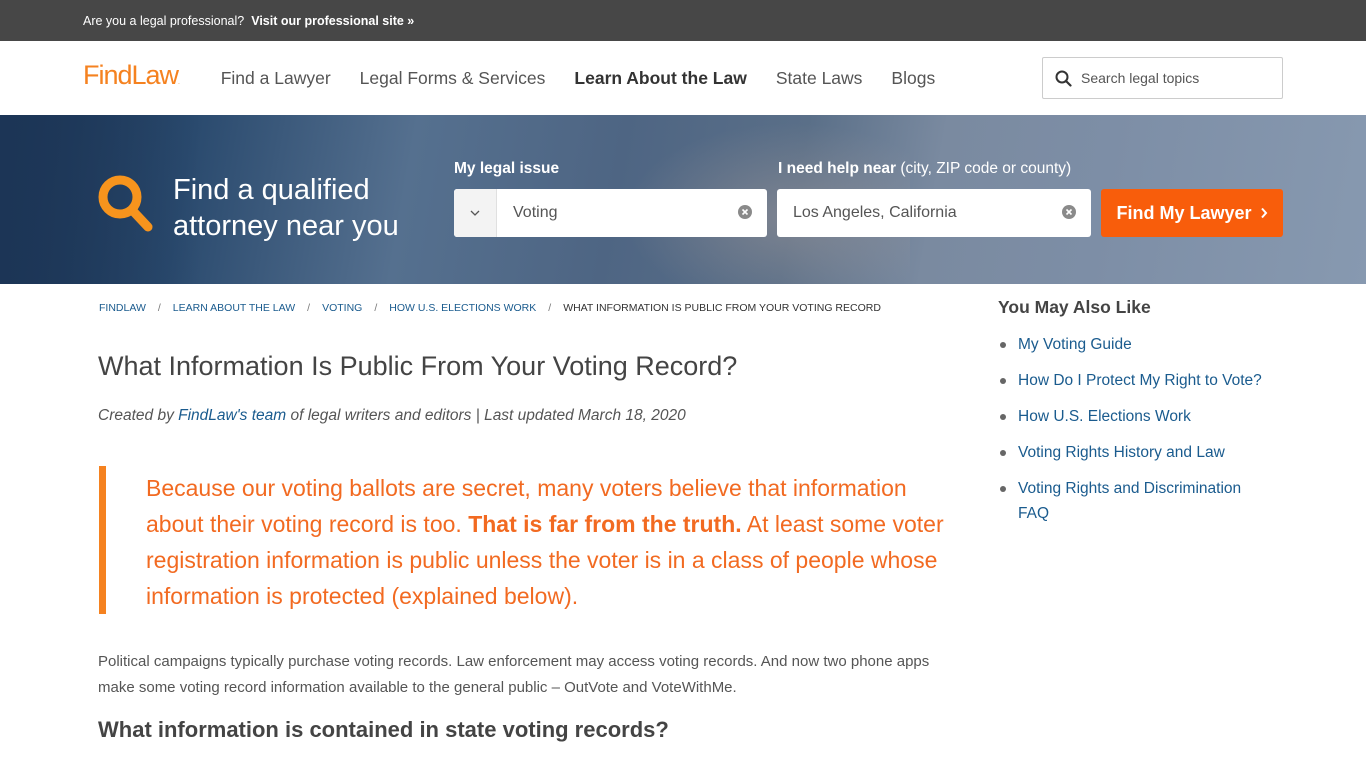  Describe the element at coordinates (918, 213) in the screenshot. I see `location-input` at that location.